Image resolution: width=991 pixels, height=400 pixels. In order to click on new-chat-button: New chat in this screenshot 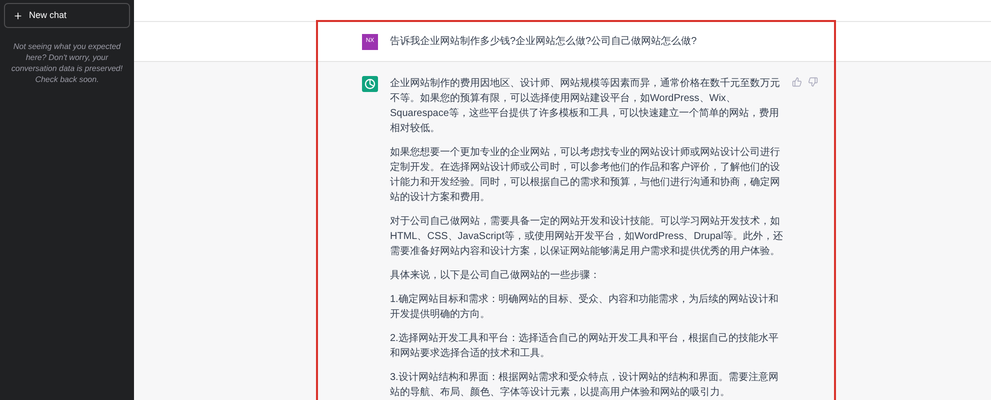, I will do `click(67, 15)`.